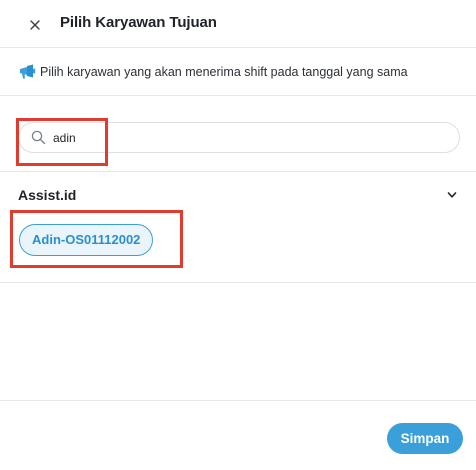 The height and width of the screenshot is (470, 476). Describe the element at coordinates (28, 71) in the screenshot. I see `megaphone-icon` at that location.